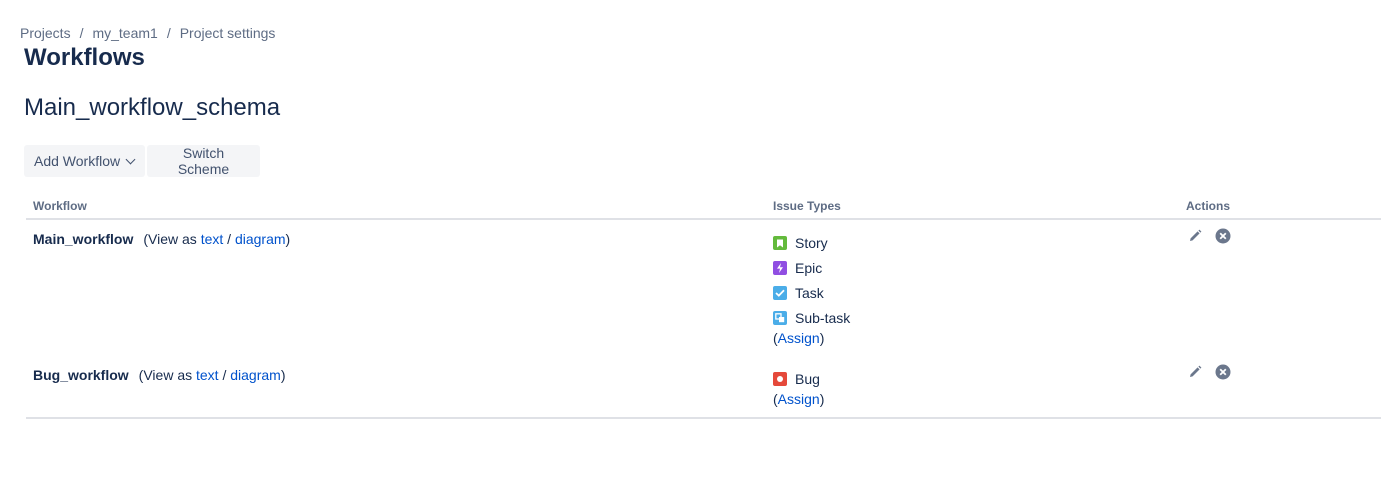  Describe the element at coordinates (809, 293) in the screenshot. I see `issue-type-label: Task` at that location.